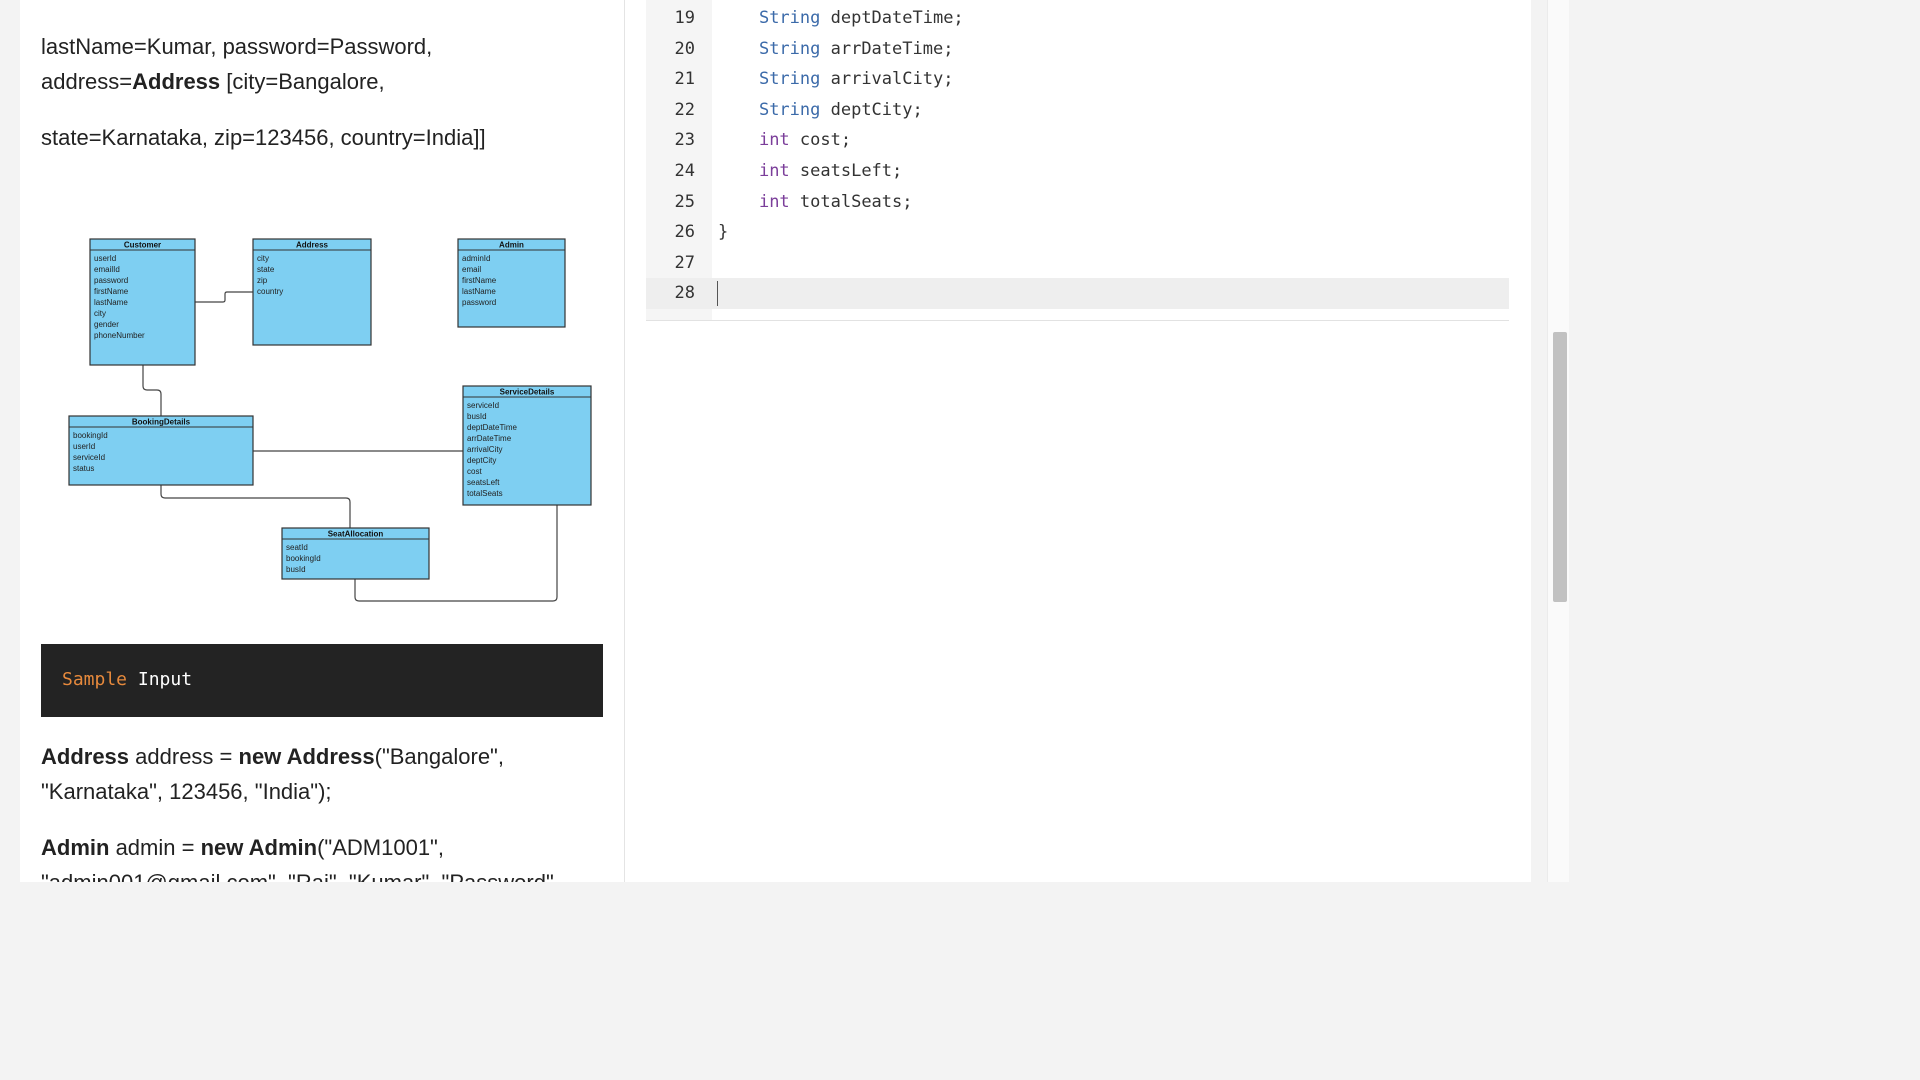 This screenshot has height=1080, width=1920. Describe the element at coordinates (270, 291) in the screenshot. I see `entity-field: country` at that location.